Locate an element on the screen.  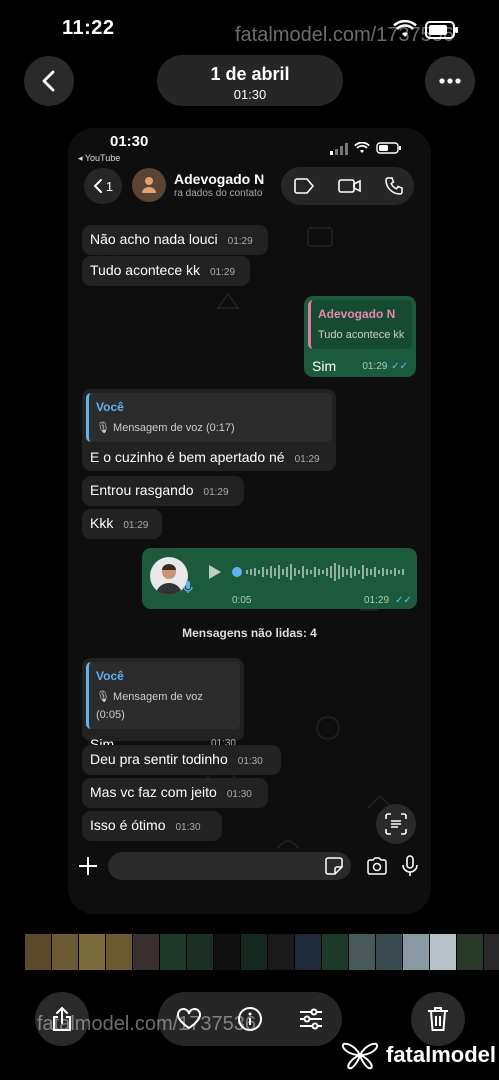
message-text: Kkk is located at coordinates (102, 523).